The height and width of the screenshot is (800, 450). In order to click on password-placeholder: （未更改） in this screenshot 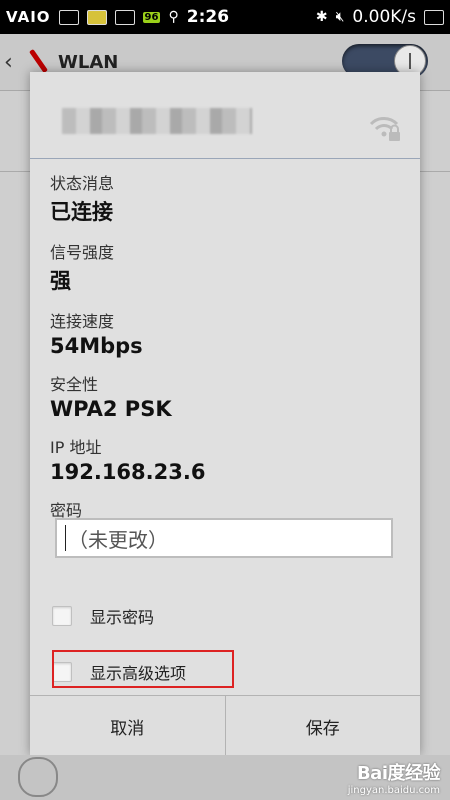, I will do `click(118, 539)`.